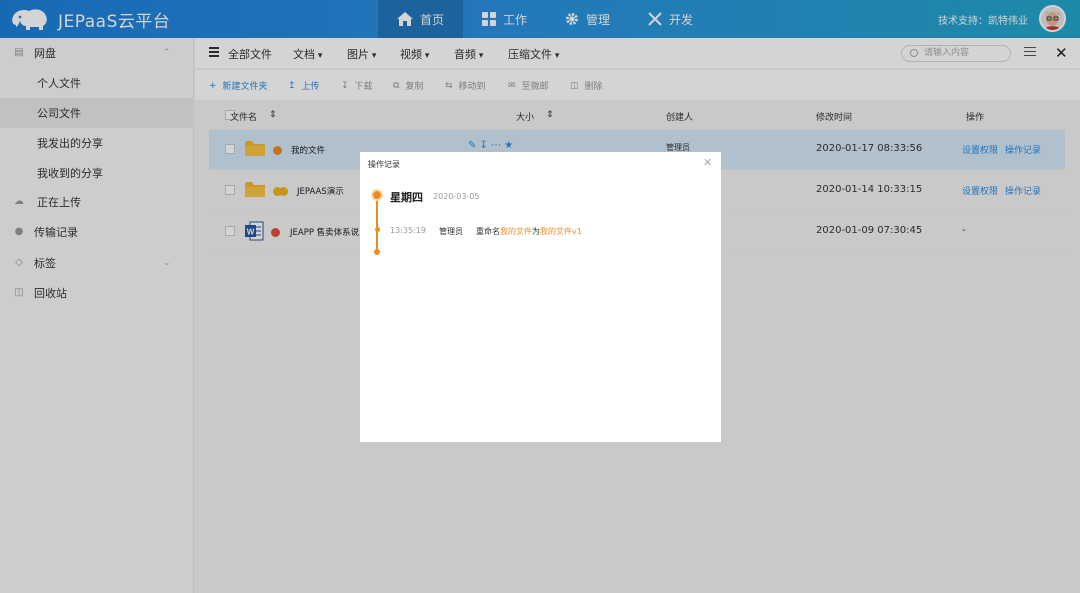  What do you see at coordinates (536, 231) in the screenshot?
I see `log-connector: 为` at bounding box center [536, 231].